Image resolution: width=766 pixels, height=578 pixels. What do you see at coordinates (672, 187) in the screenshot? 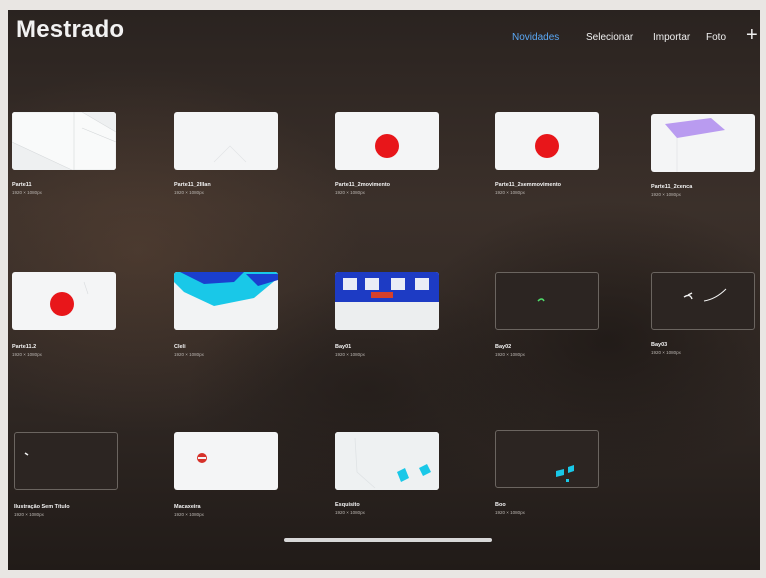
I see `artwork-title: Parte11_2cenca` at bounding box center [672, 187].